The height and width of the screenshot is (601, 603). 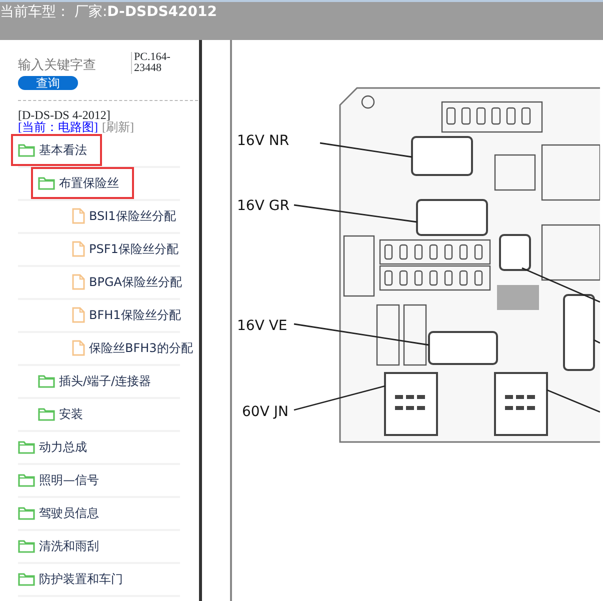 I want to click on tree-item: BFH1保险丝分配, so click(x=126, y=315).